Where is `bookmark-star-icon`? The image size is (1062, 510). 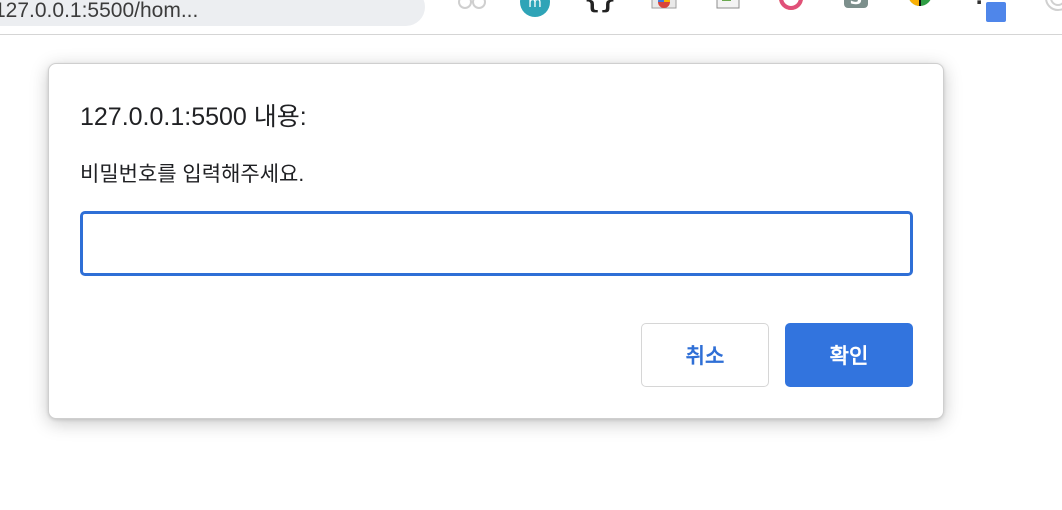
bookmark-star-icon is located at coordinates (392, 3).